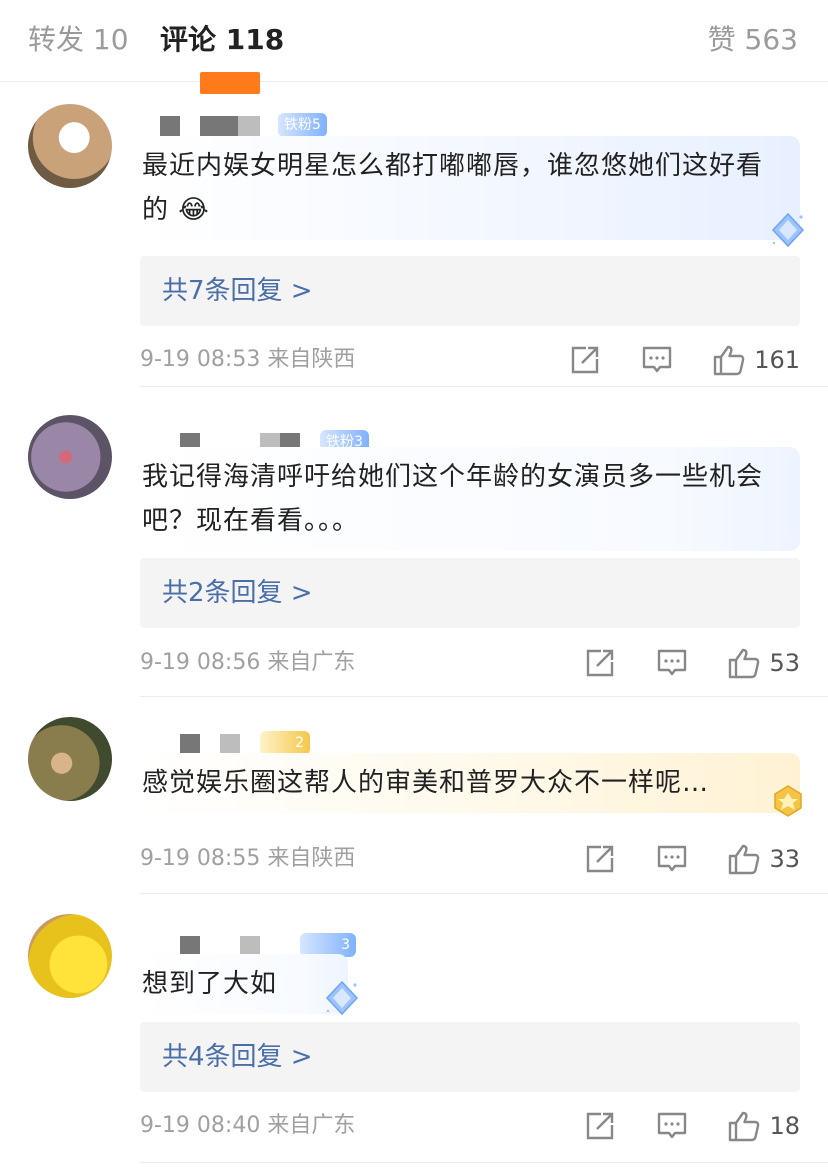 This screenshot has width=828, height=1176. Describe the element at coordinates (200, 359) in the screenshot. I see `comment-time: 9-19 08:53` at that location.